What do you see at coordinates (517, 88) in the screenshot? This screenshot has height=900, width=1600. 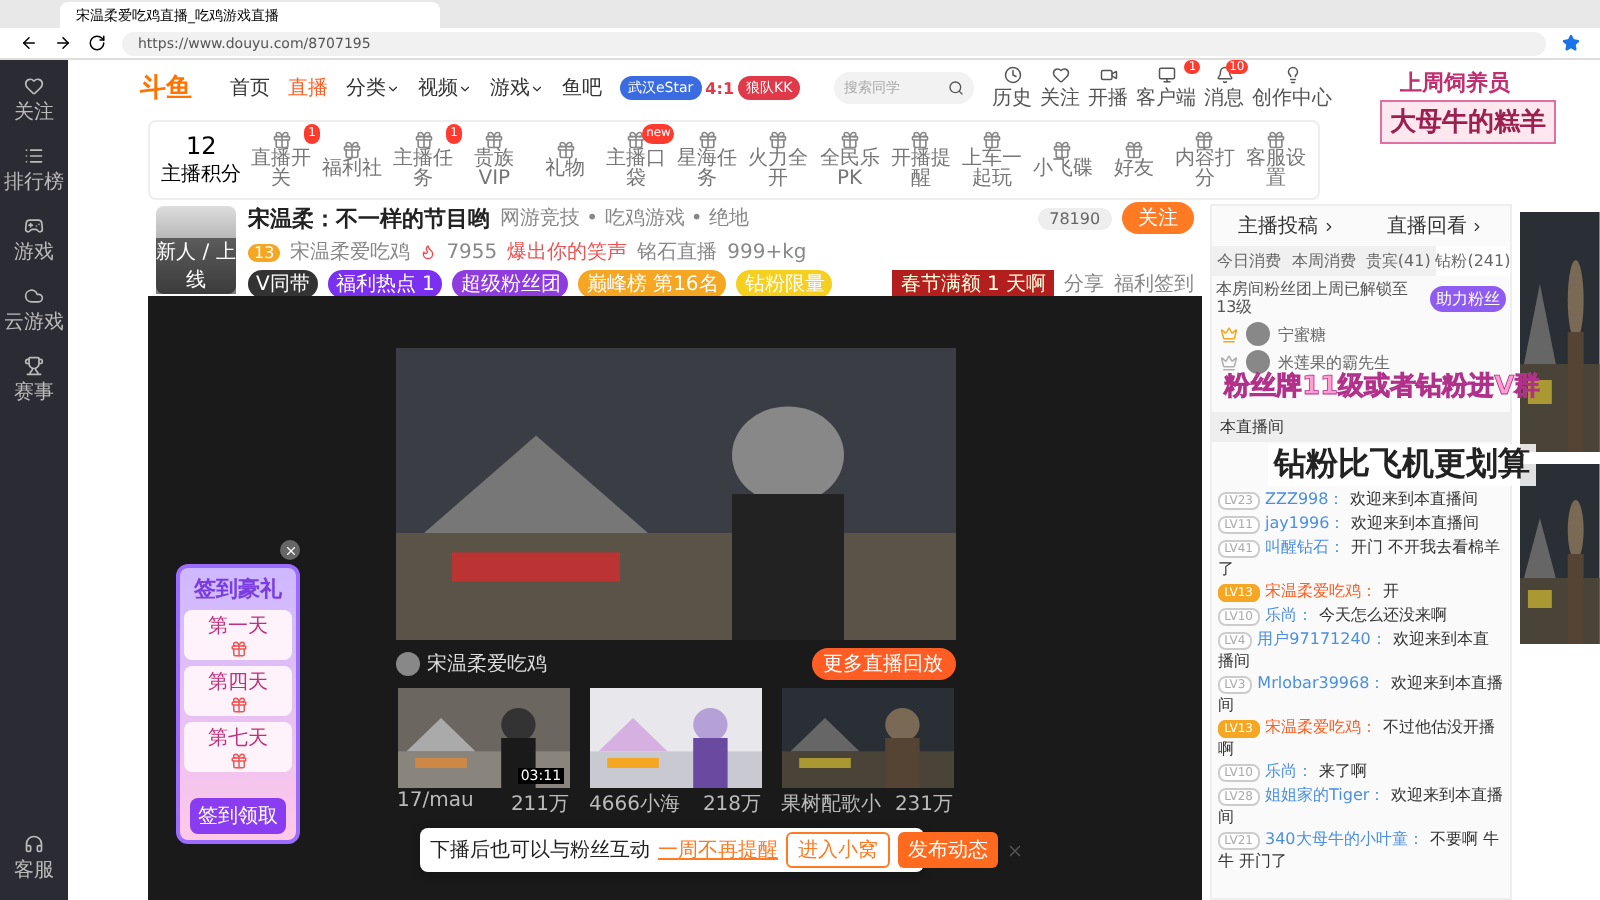 I see `nav-link: 游戏` at bounding box center [517, 88].